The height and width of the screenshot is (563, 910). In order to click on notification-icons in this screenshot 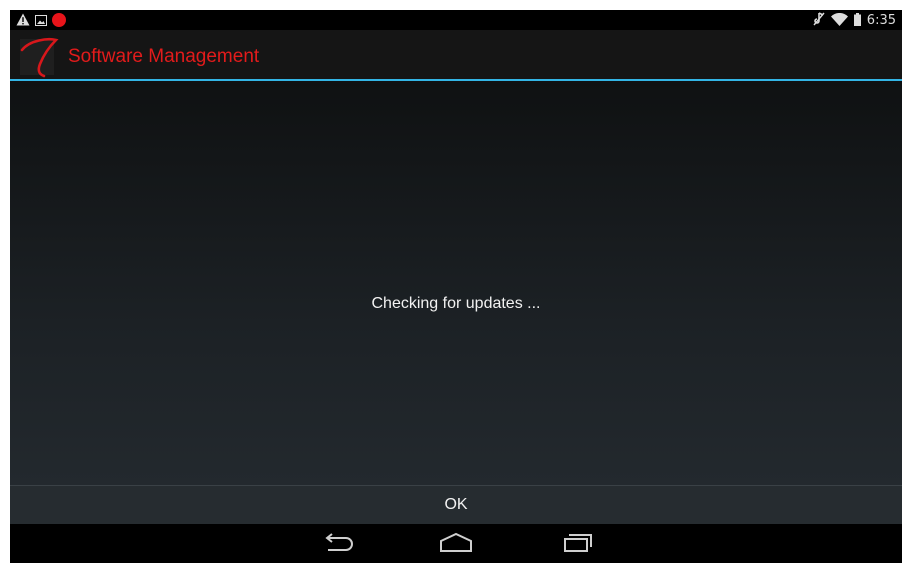, I will do `click(41, 20)`.